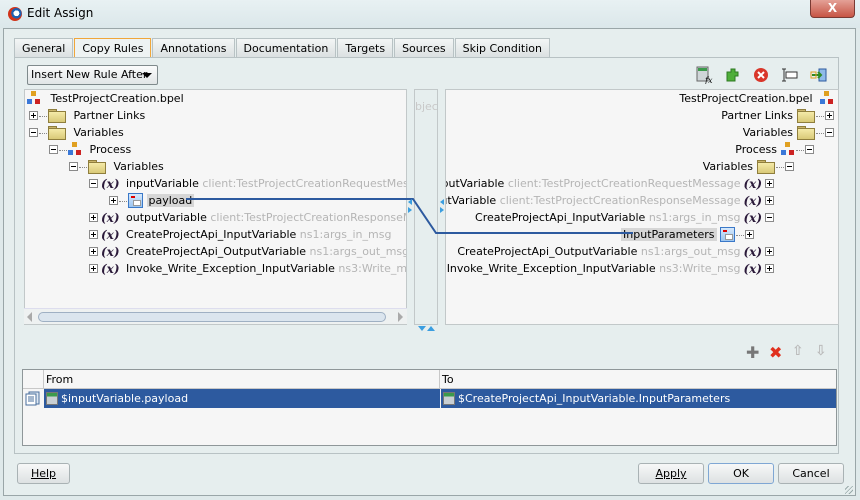 The image size is (860, 500). I want to click on copy-rule-icon, so click(33, 398).